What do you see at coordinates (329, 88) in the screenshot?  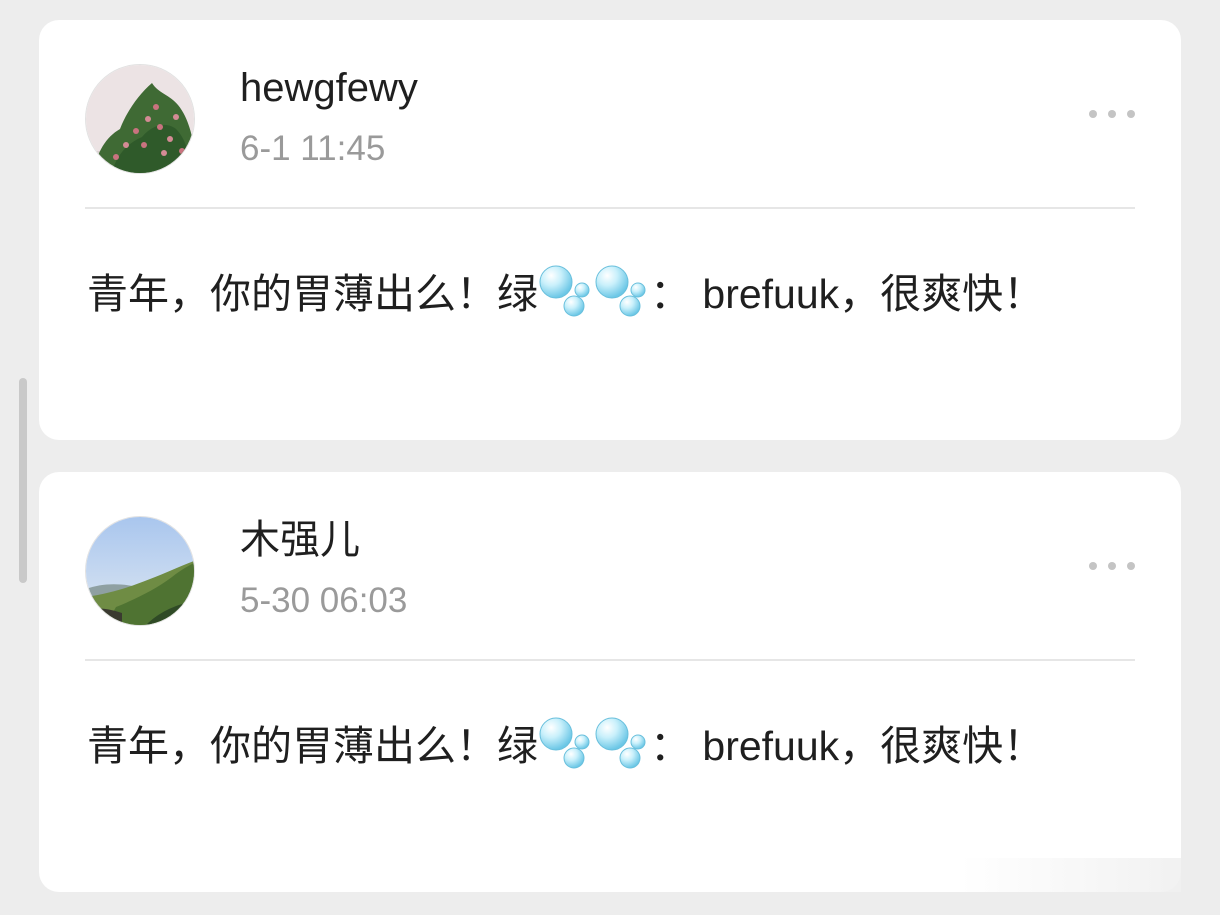 I see `username: hewgfewy` at bounding box center [329, 88].